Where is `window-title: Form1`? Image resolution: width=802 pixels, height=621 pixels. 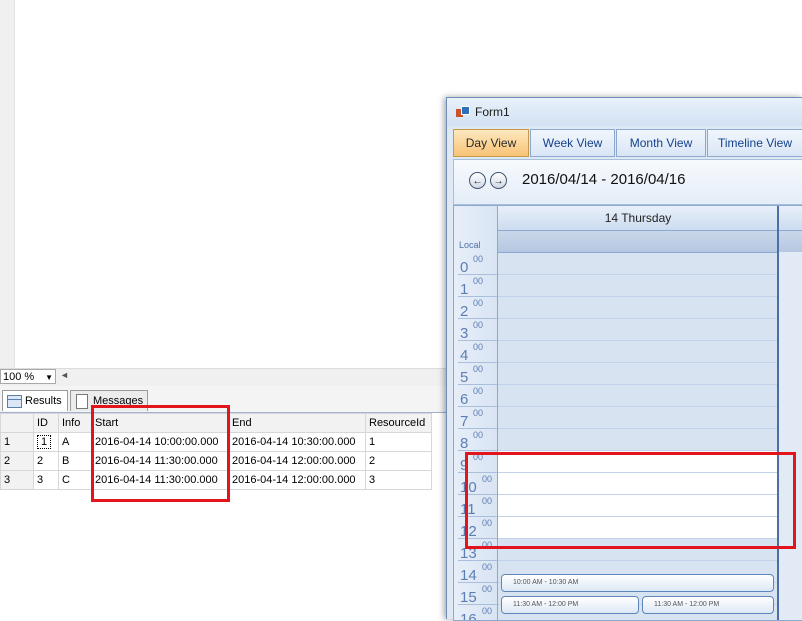
window-title: Form1 is located at coordinates (492, 112).